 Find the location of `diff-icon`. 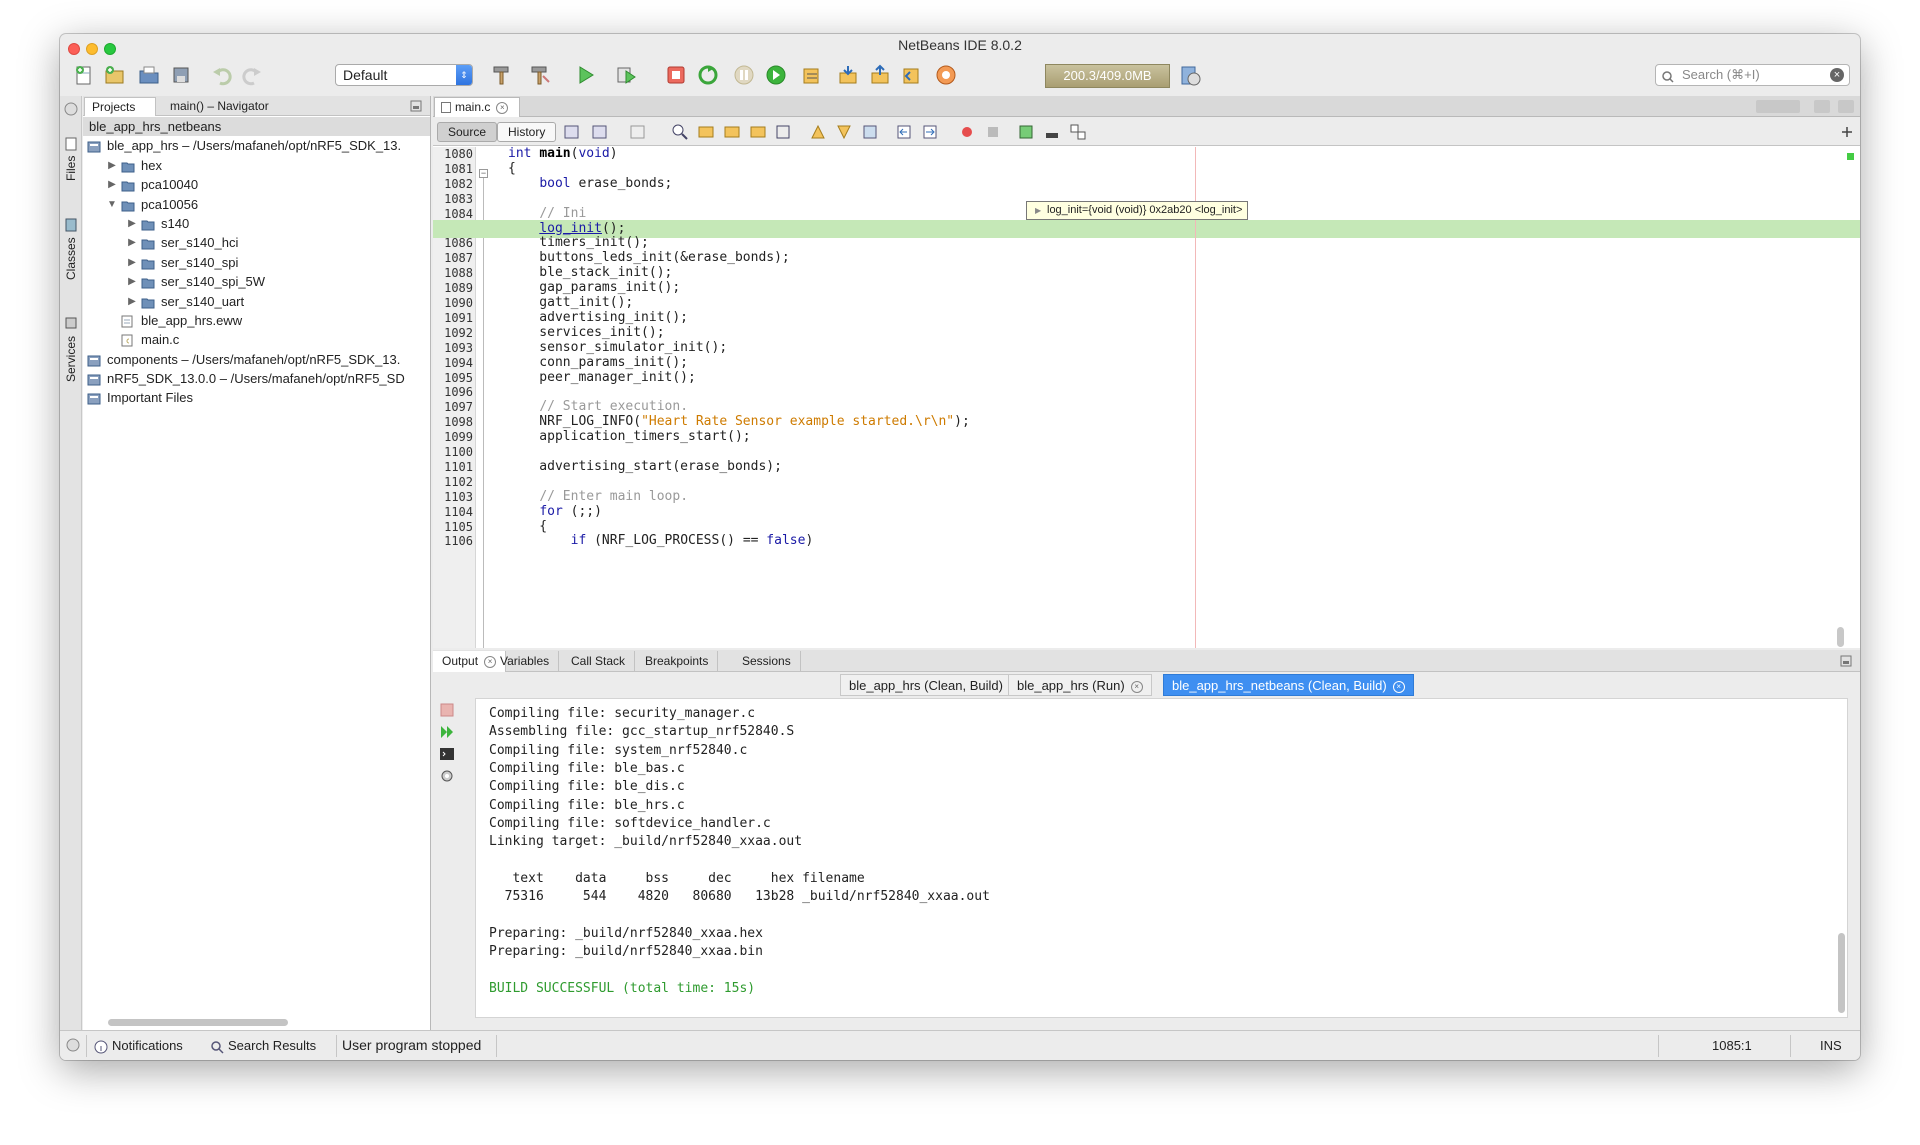

diff-icon is located at coordinates (1078, 132).